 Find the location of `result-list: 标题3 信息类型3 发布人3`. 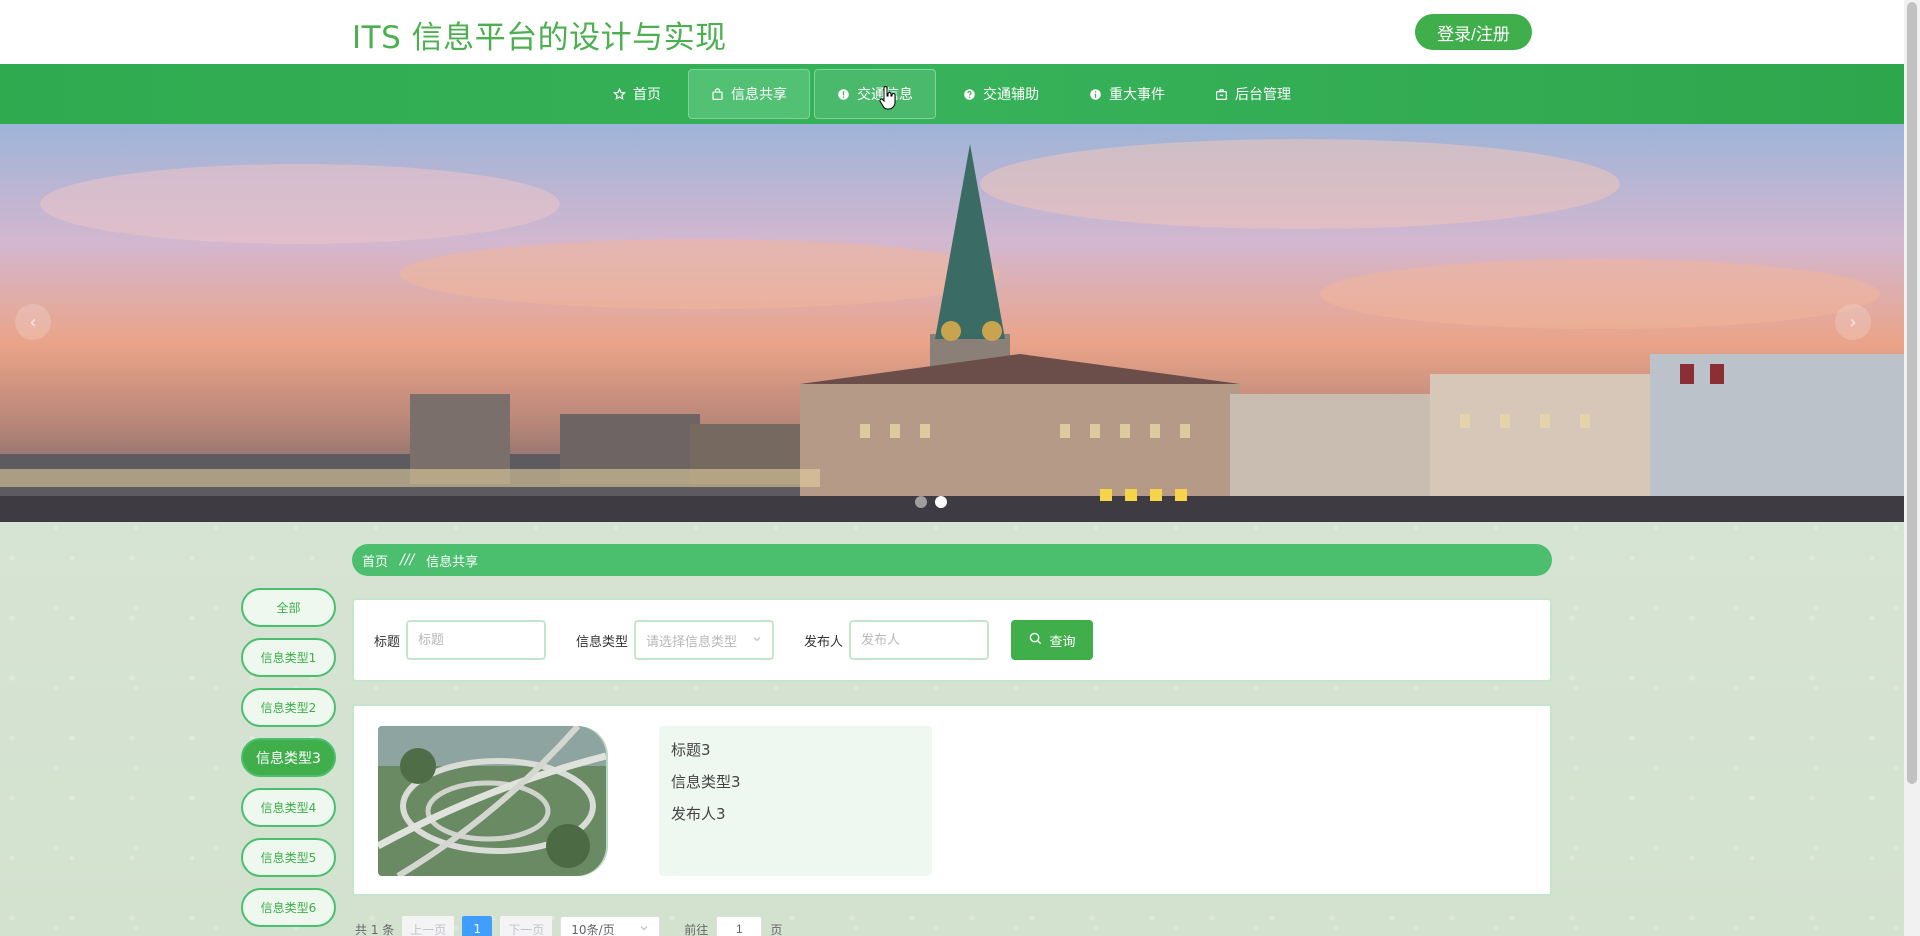

result-list: 标题3 信息类型3 发布人3 is located at coordinates (952, 800).